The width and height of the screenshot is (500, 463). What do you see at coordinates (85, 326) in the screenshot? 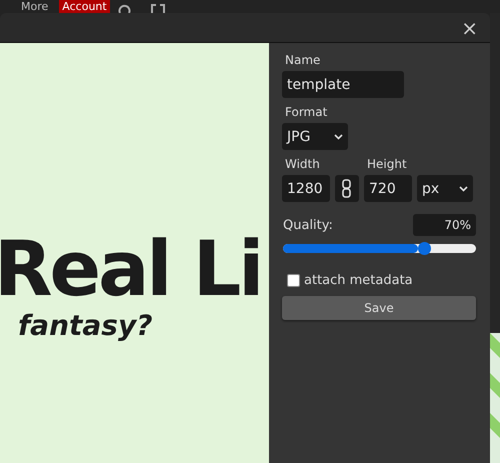
I see `subline-text: fantasy?` at bounding box center [85, 326].